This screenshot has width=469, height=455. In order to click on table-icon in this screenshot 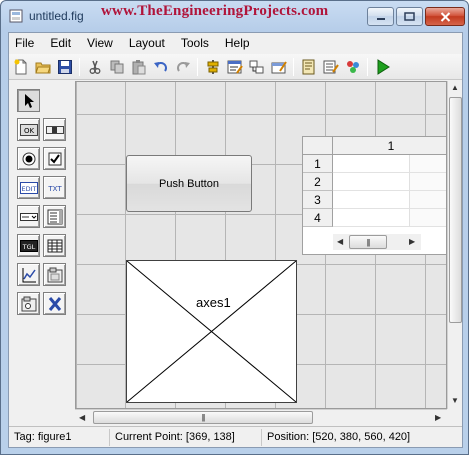, I will do `click(54, 245)`.